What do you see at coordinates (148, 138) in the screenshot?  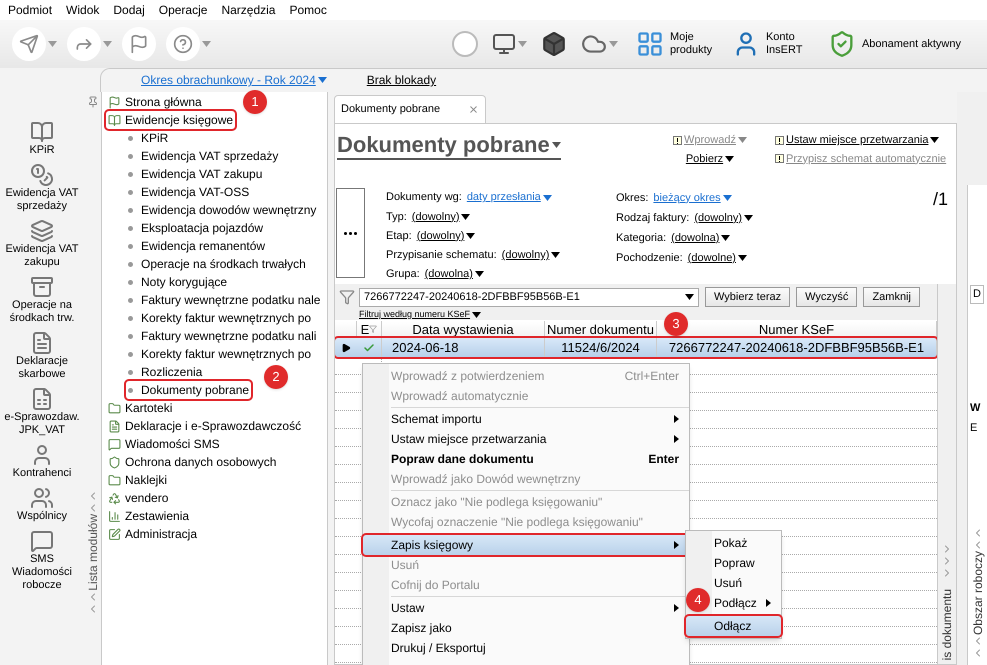 I see `tree-item: KPiR` at bounding box center [148, 138].